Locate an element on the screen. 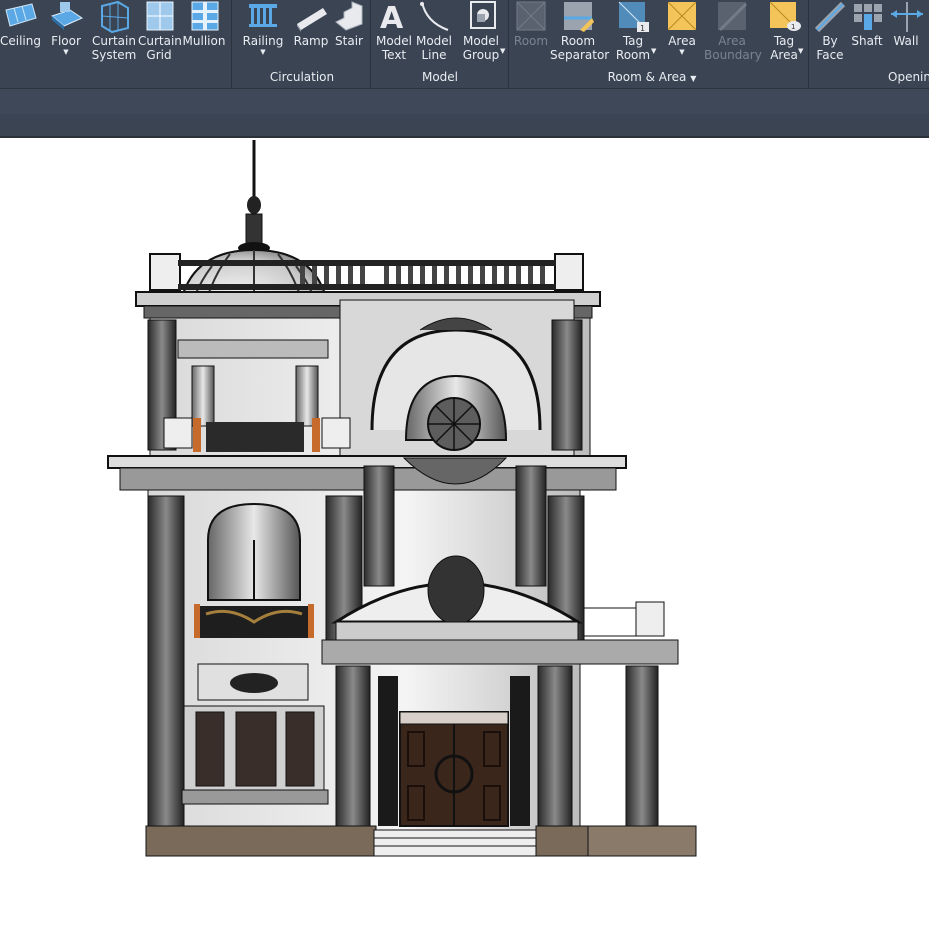  area-button: Area ▼ is located at coordinates (682, 36).